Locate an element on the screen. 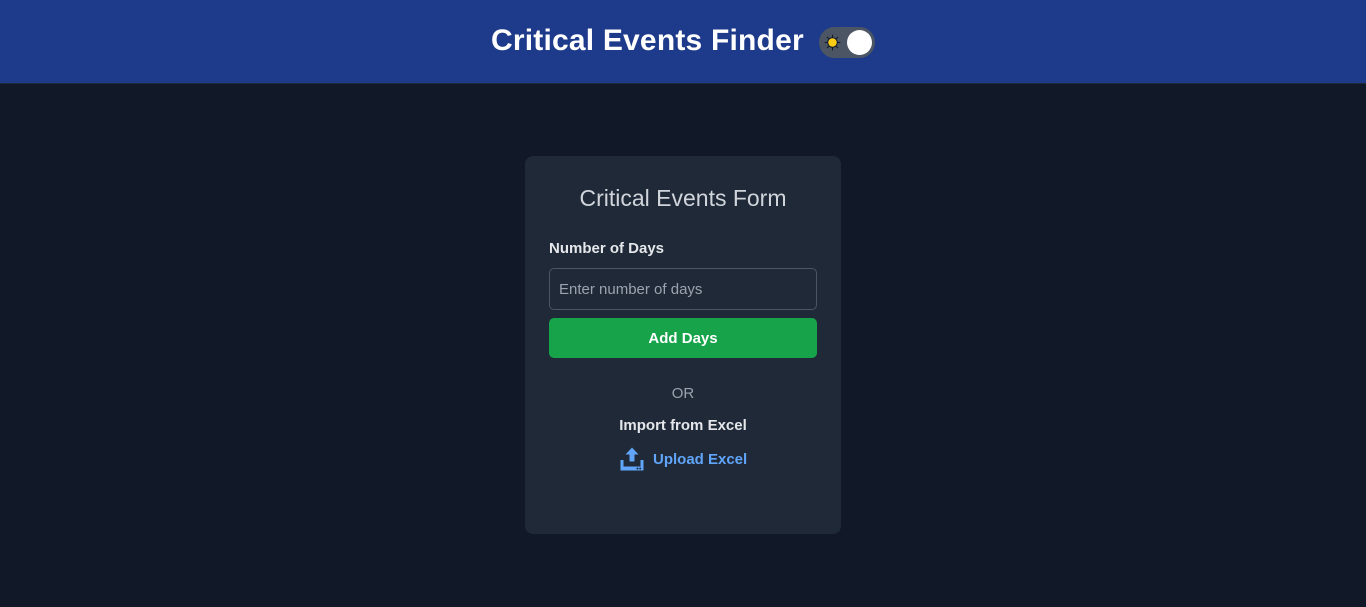 Image resolution: width=1366 pixels, height=607 pixels. form-title: Critical Events Form is located at coordinates (683, 198).